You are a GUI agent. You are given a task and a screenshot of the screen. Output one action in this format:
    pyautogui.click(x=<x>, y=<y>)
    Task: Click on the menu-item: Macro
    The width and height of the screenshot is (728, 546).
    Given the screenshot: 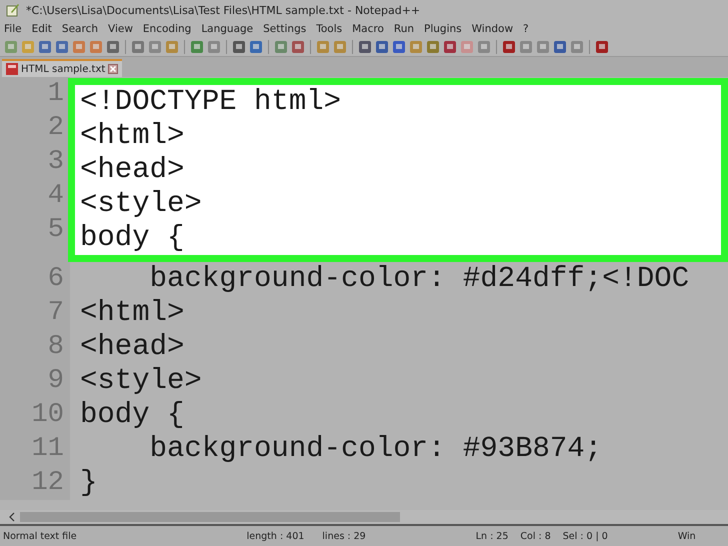 What is the action you would take?
    pyautogui.click(x=368, y=29)
    